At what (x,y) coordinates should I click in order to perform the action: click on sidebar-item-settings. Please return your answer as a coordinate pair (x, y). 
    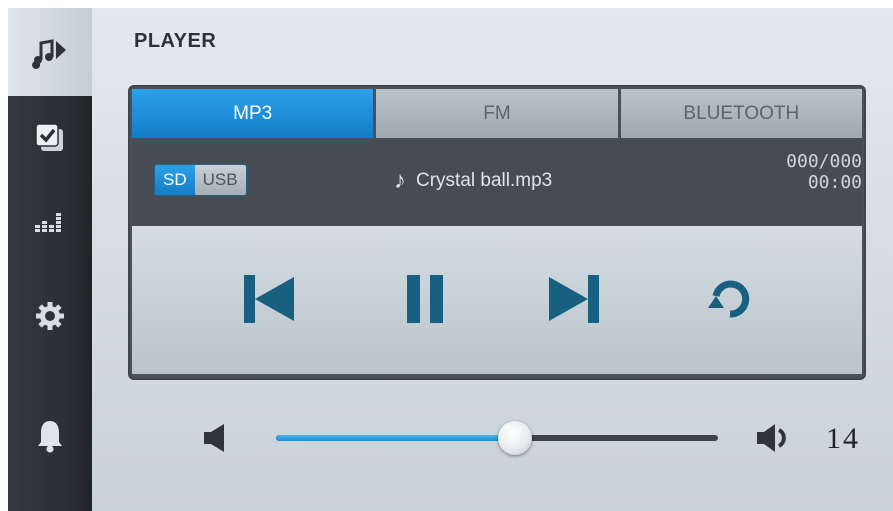
    Looking at the image, I should click on (50, 316).